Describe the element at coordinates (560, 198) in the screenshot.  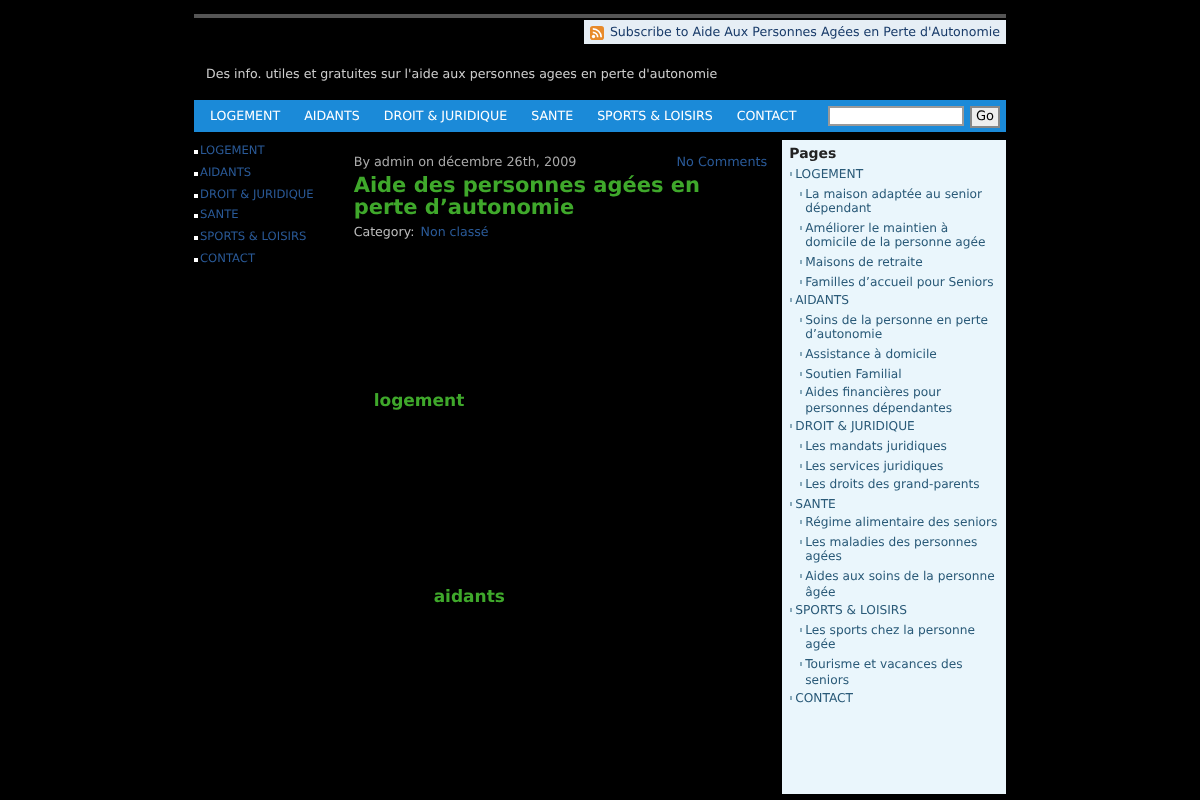
I see `post-title: Aide des personnes agées en perte d’autonomie` at that location.